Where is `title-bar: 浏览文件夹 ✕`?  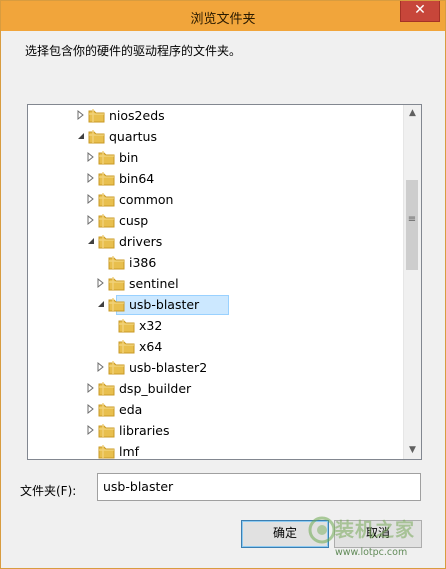
title-bar: 浏览文件夹 ✕ is located at coordinates (223, 16).